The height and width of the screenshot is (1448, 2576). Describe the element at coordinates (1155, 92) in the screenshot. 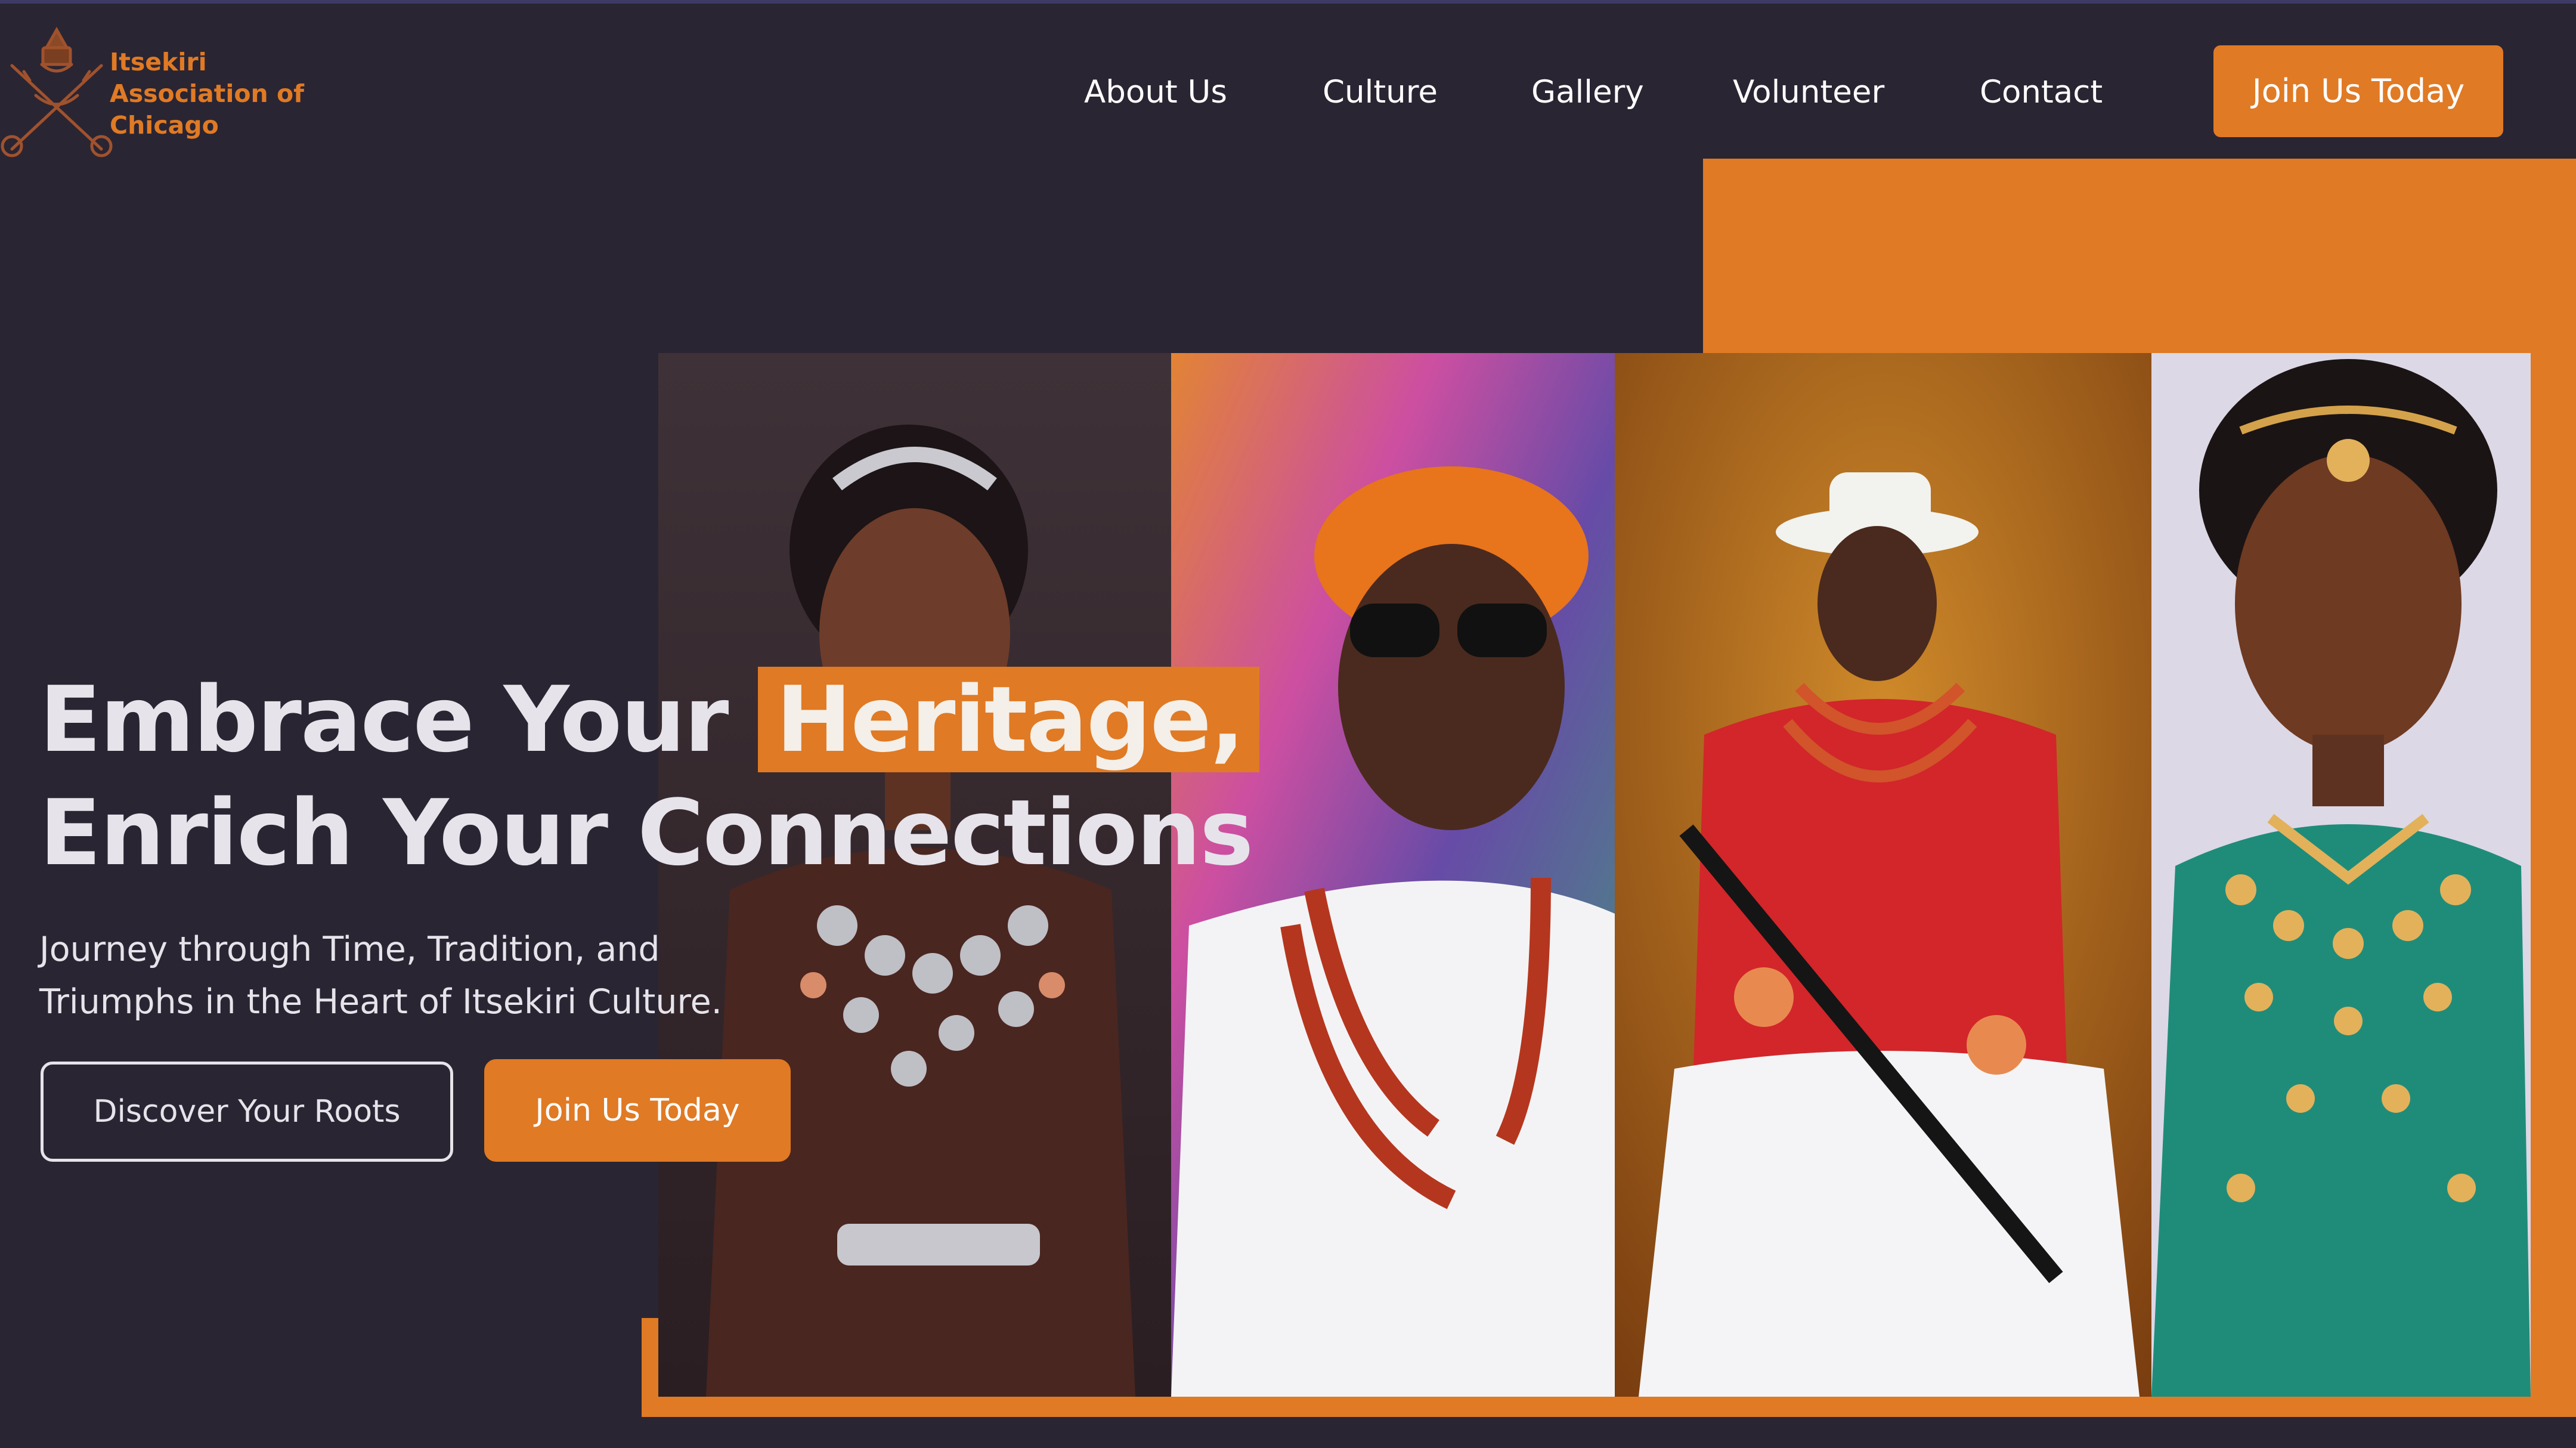

I see `nav-about-us: About Us` at that location.